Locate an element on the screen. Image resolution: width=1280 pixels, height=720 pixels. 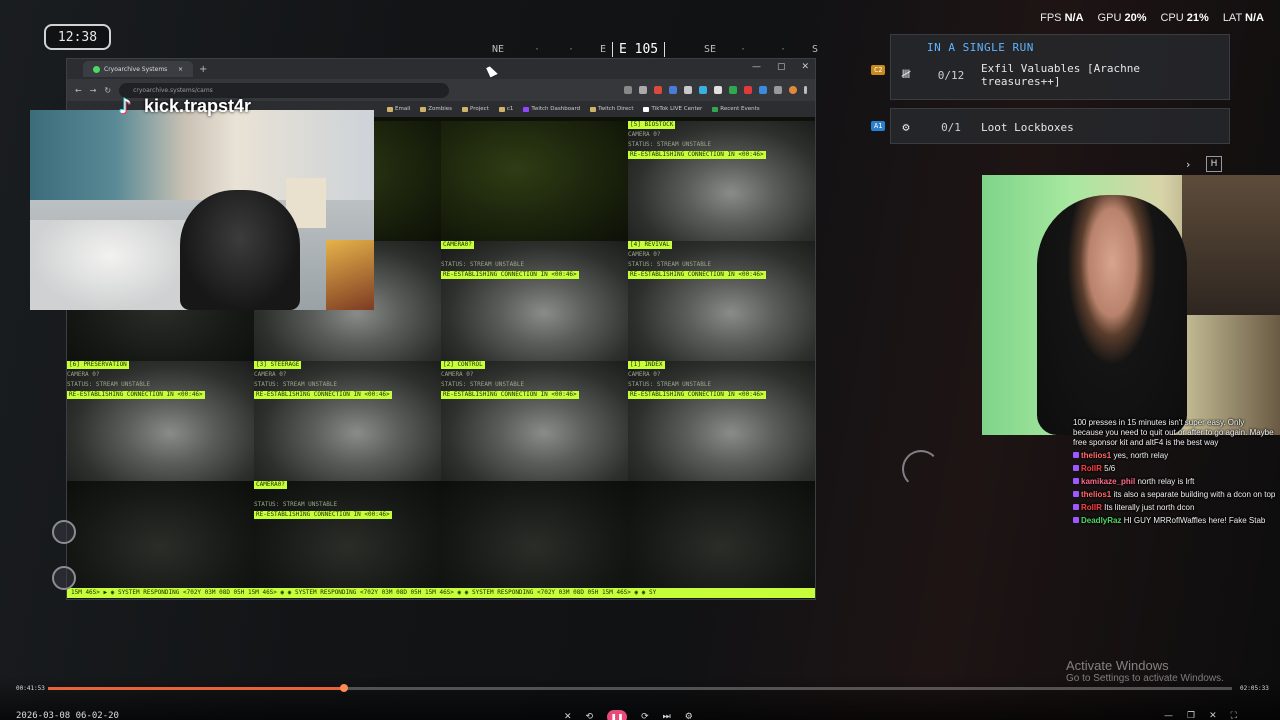
camera-name: CAMERA0? is located at coordinates (270, 485).